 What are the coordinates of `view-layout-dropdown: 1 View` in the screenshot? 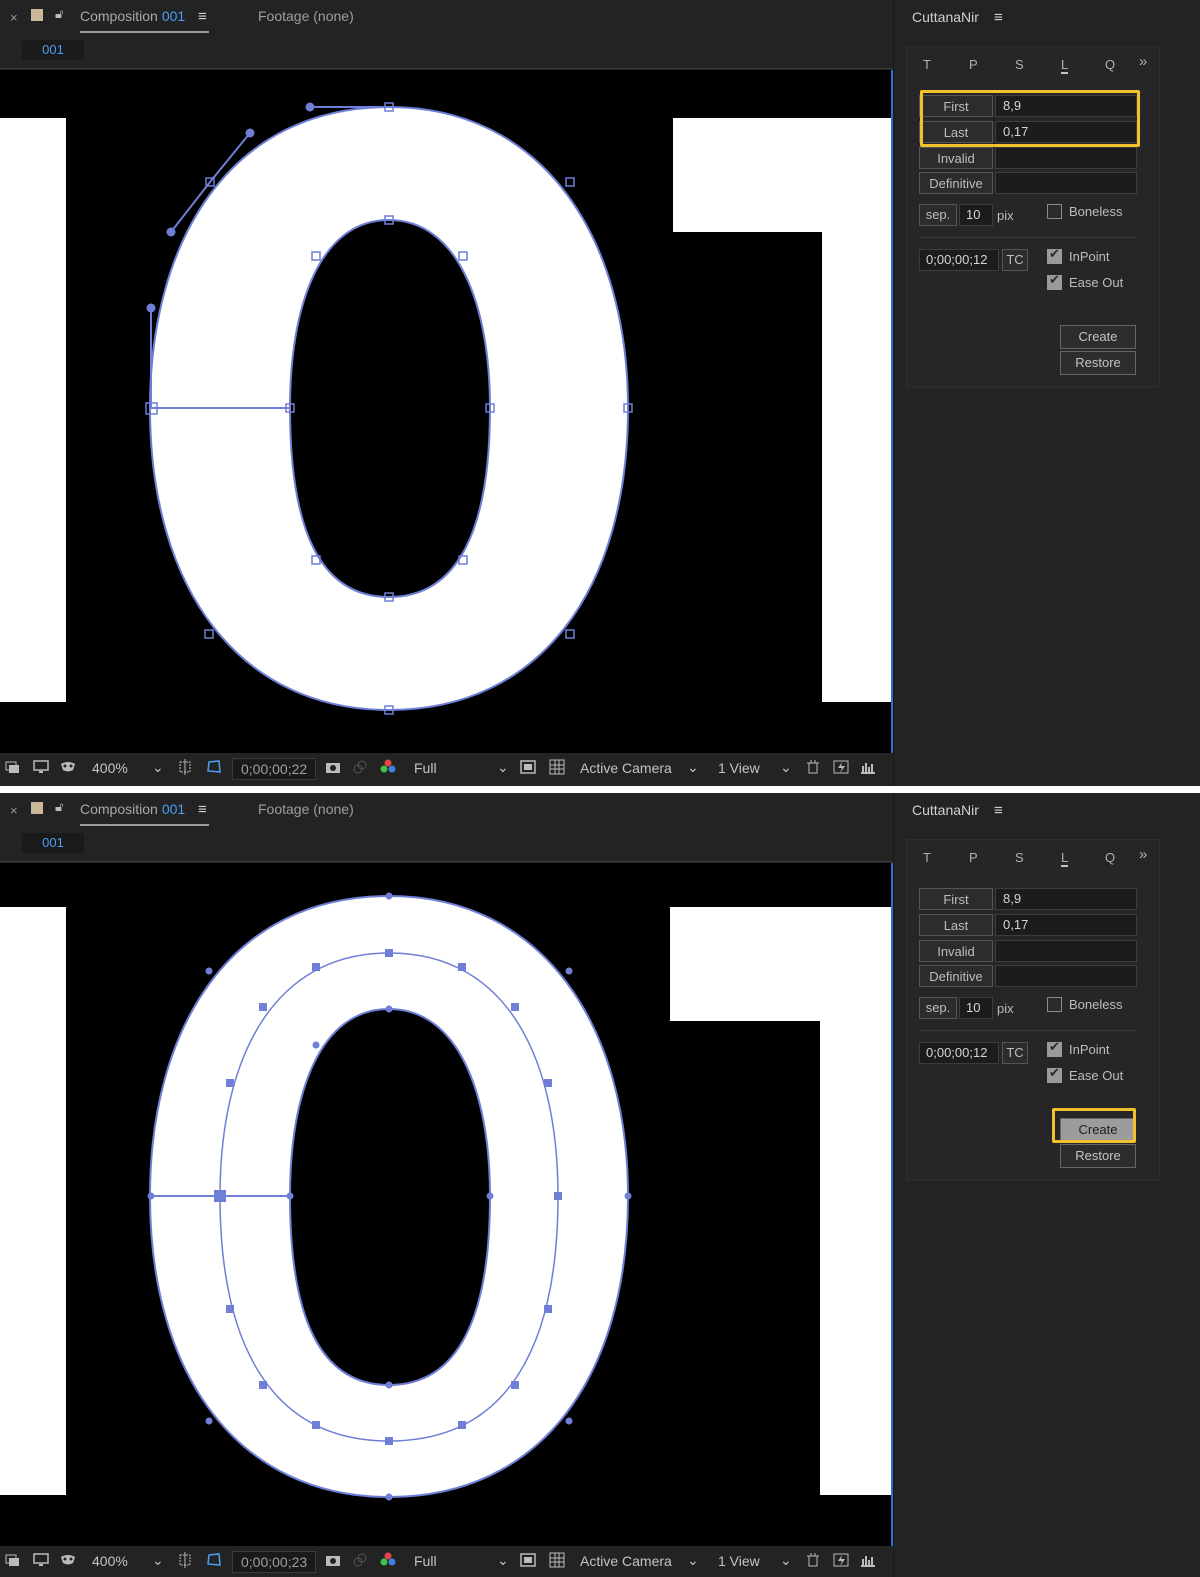 It's located at (739, 1561).